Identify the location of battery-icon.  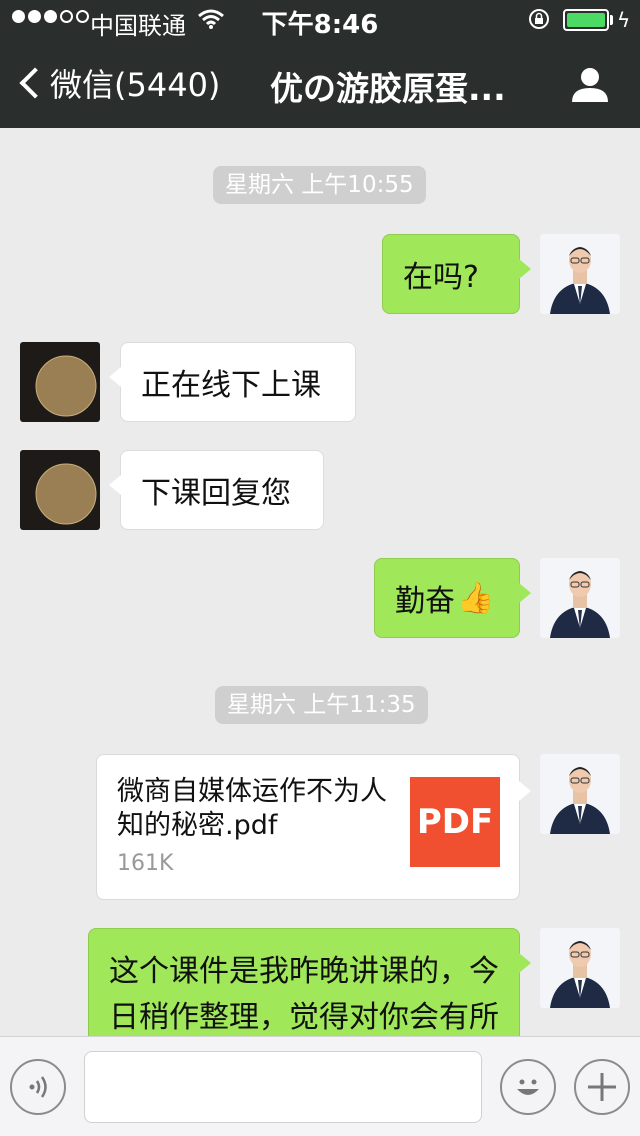
(586, 20).